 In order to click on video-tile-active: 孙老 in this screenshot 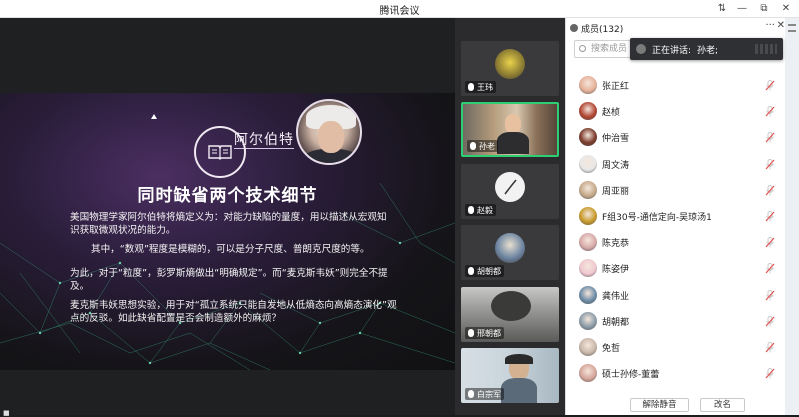, I will do `click(510, 129)`.